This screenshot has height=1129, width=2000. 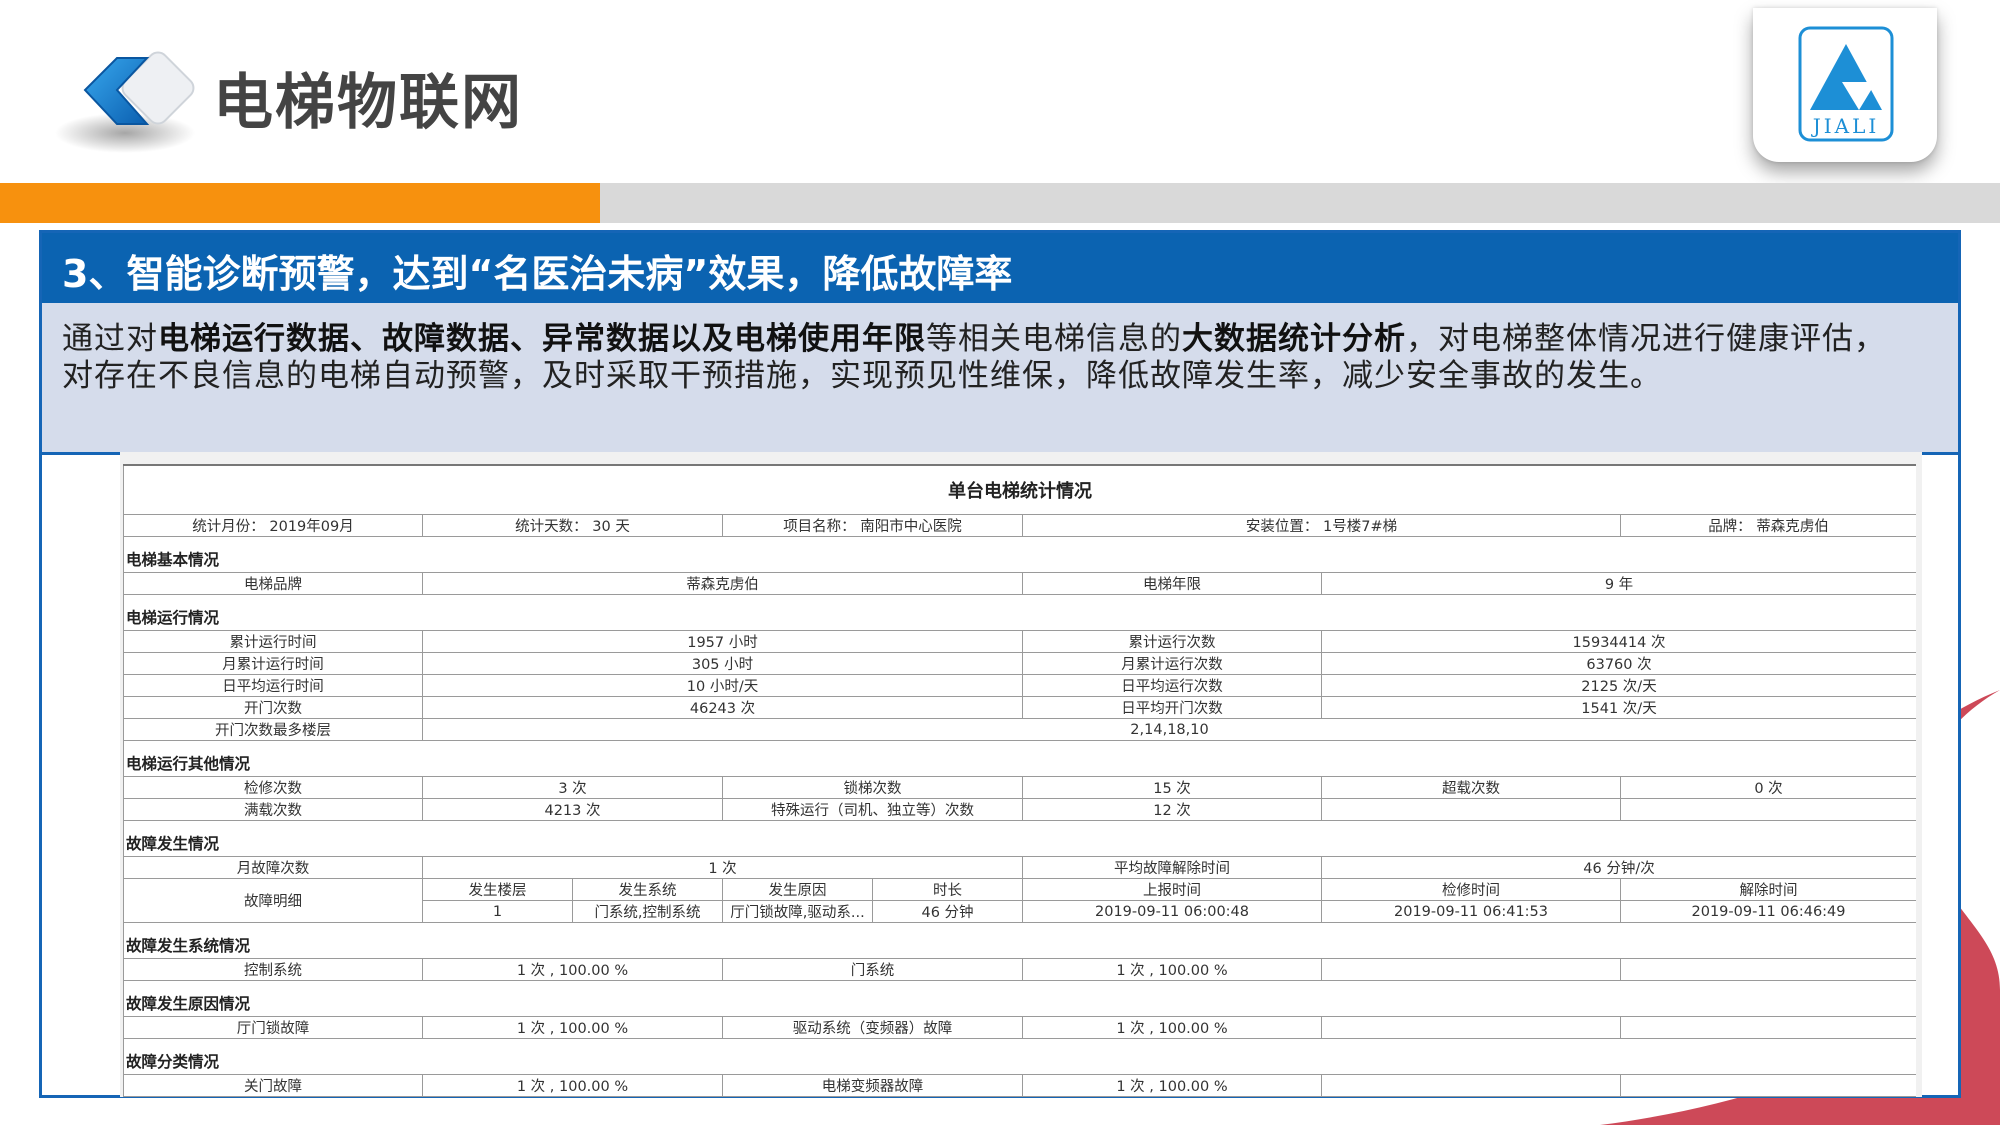 What do you see at coordinates (1618, 685) in the screenshot?
I see `cell-value: 2125 次/天` at bounding box center [1618, 685].